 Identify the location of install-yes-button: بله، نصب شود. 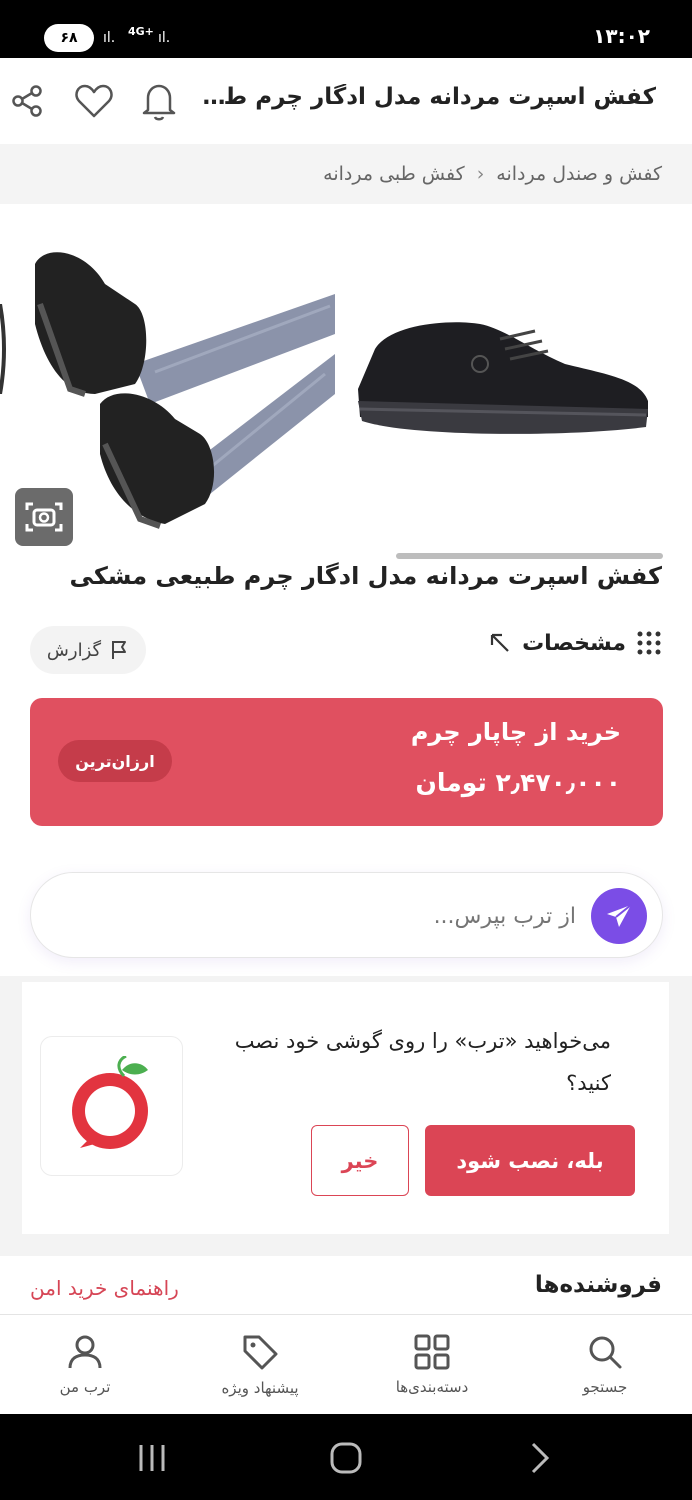
(530, 1160).